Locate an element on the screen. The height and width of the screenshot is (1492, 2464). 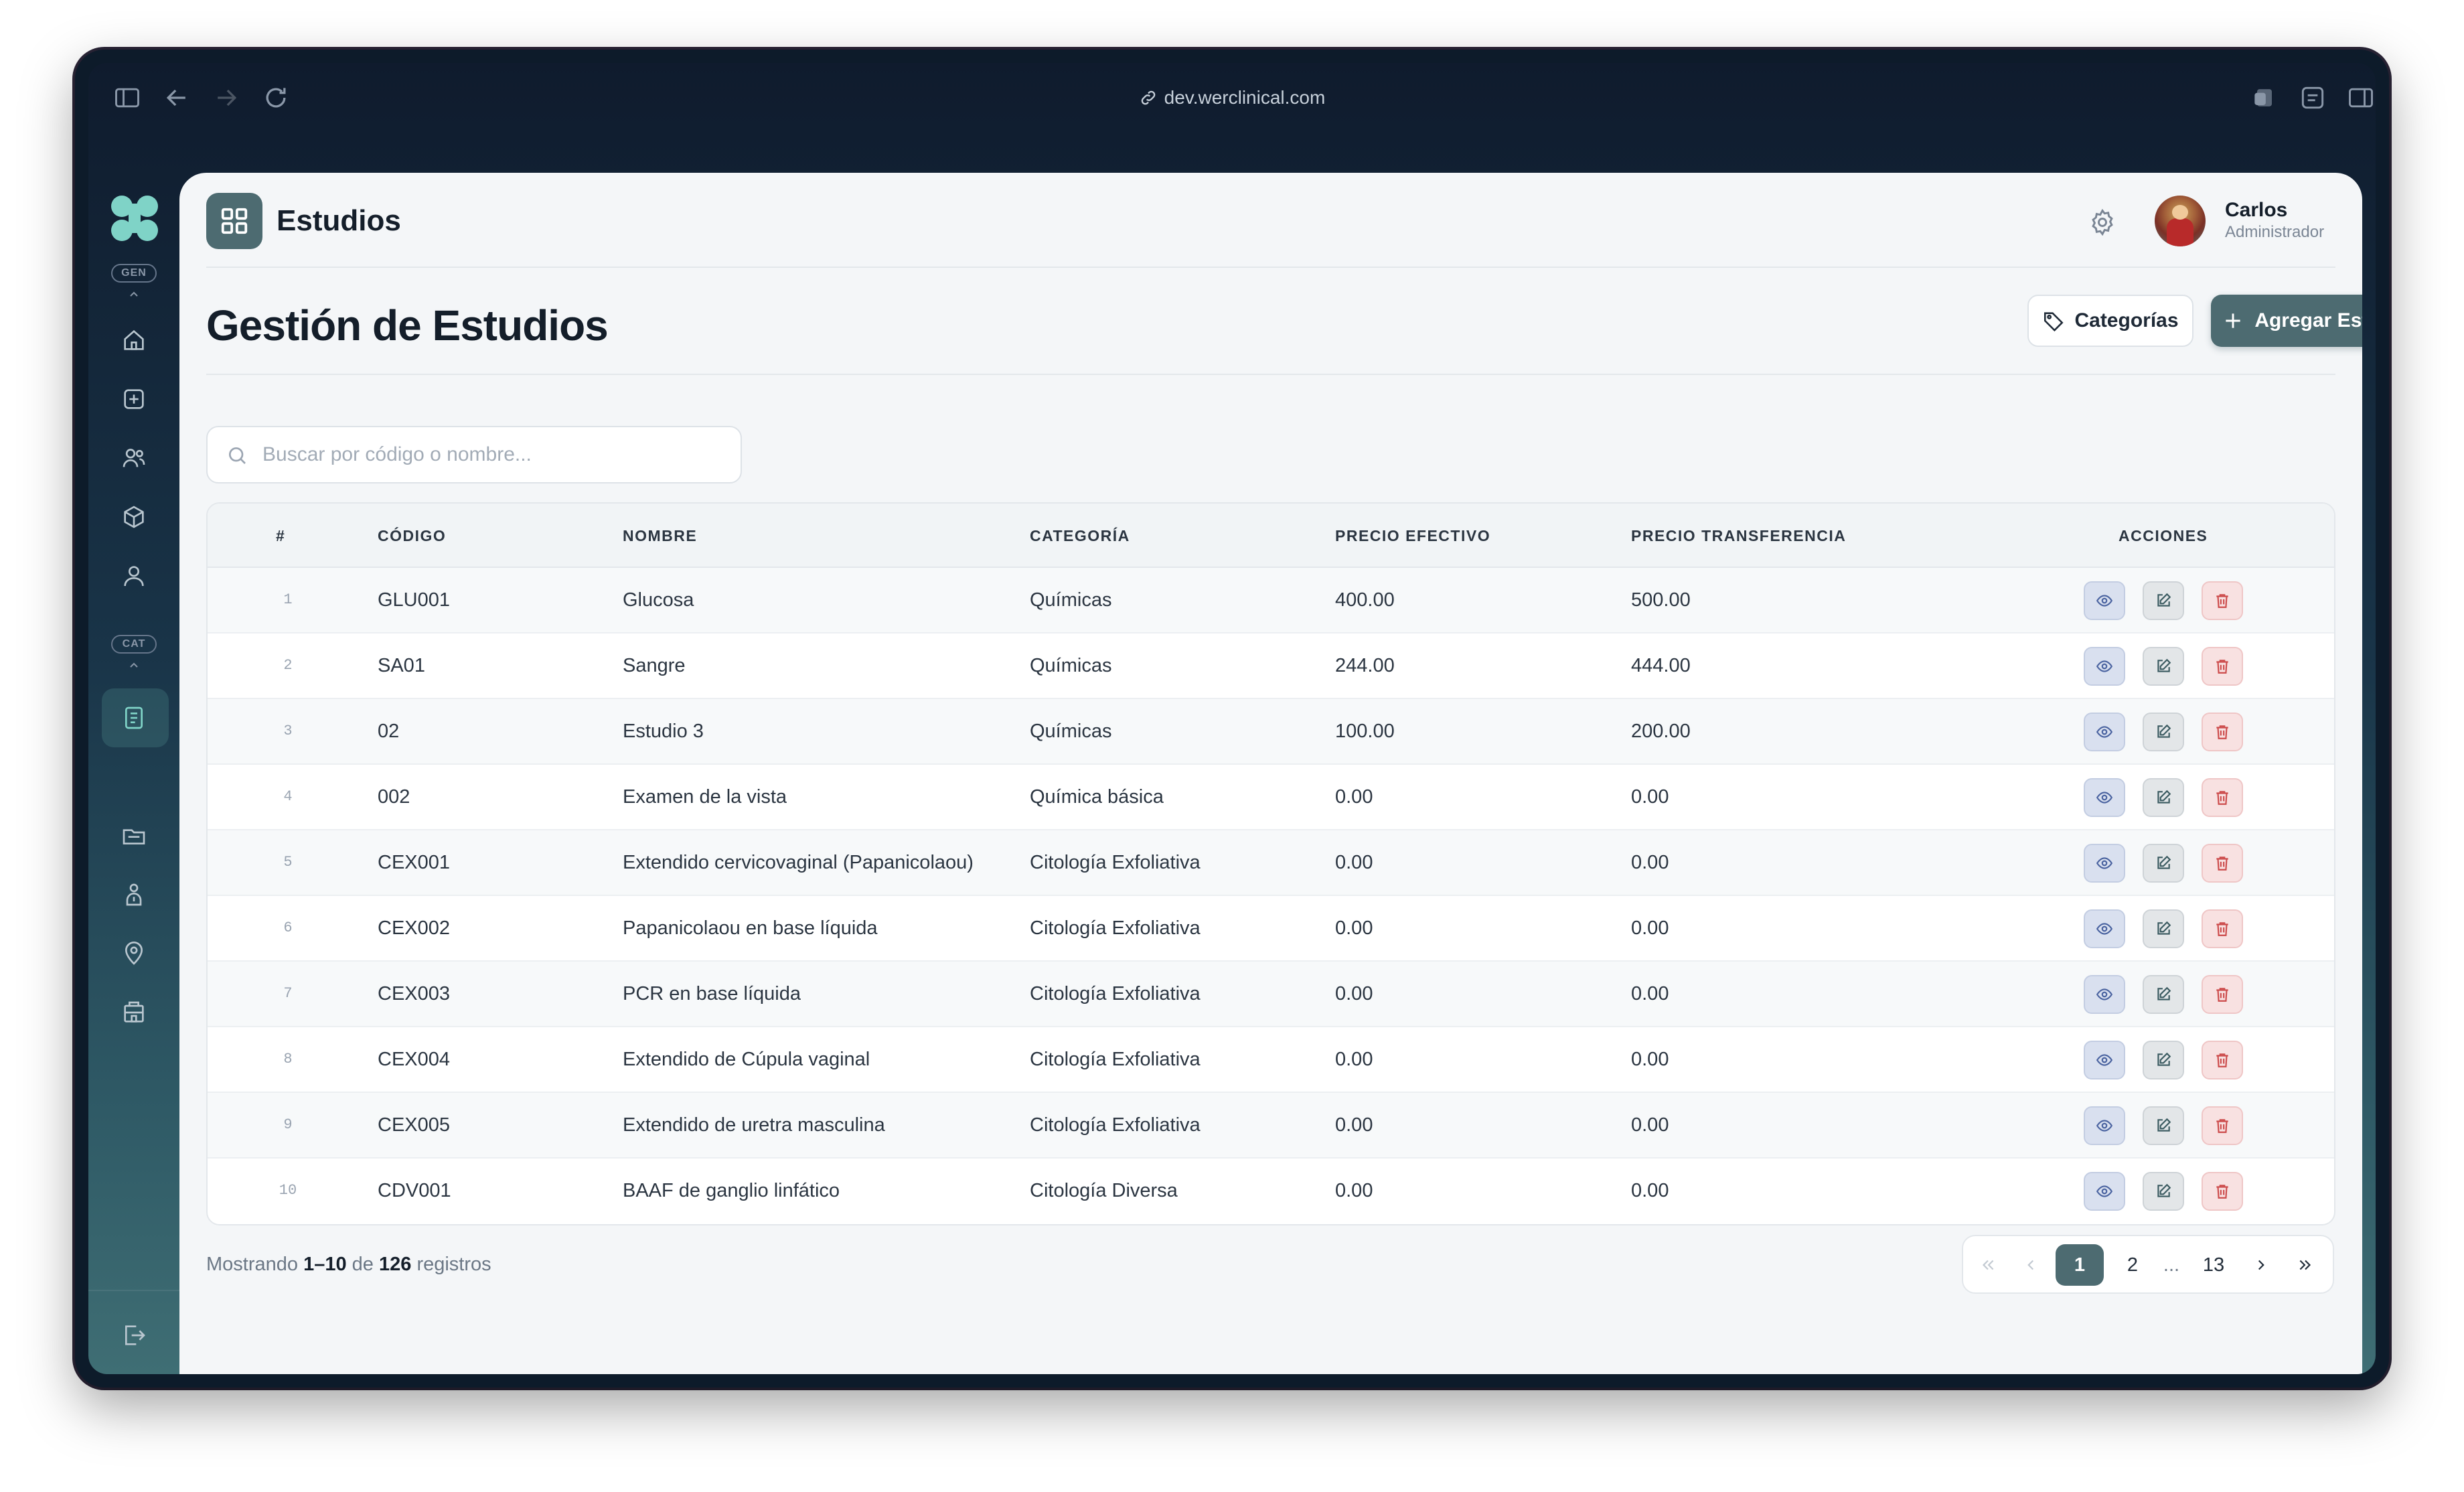
add-square-icon is located at coordinates (134, 399).